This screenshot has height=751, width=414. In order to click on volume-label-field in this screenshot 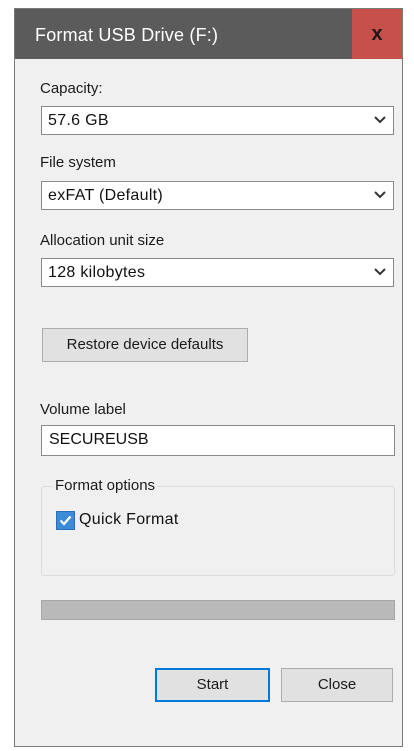, I will do `click(218, 440)`.